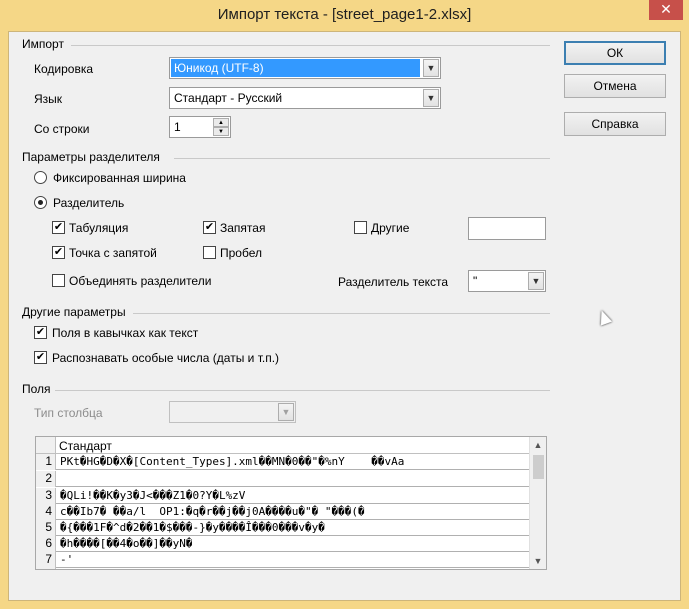  What do you see at coordinates (538, 561) in the screenshot?
I see `scroll-down-icon: ▼` at bounding box center [538, 561].